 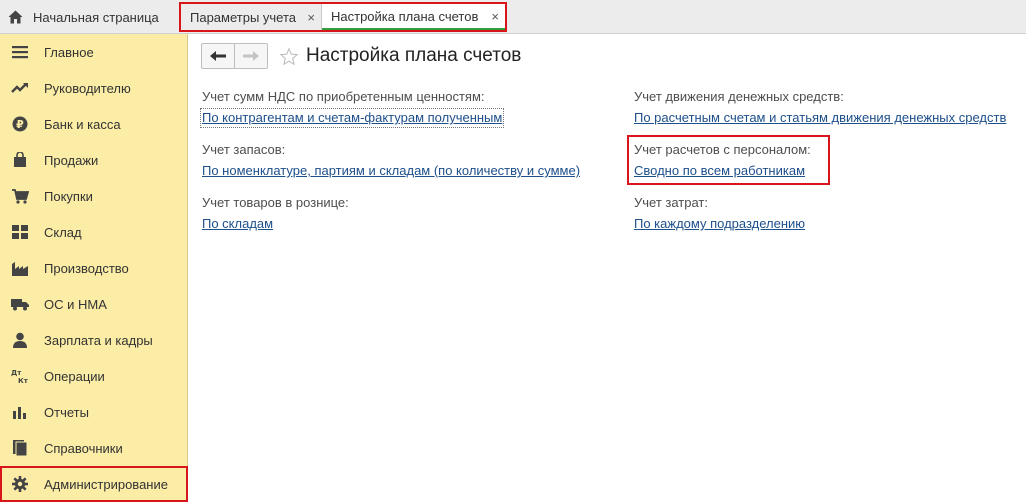 I want to click on sidebar-item-warehouse: Склад, so click(x=94, y=232).